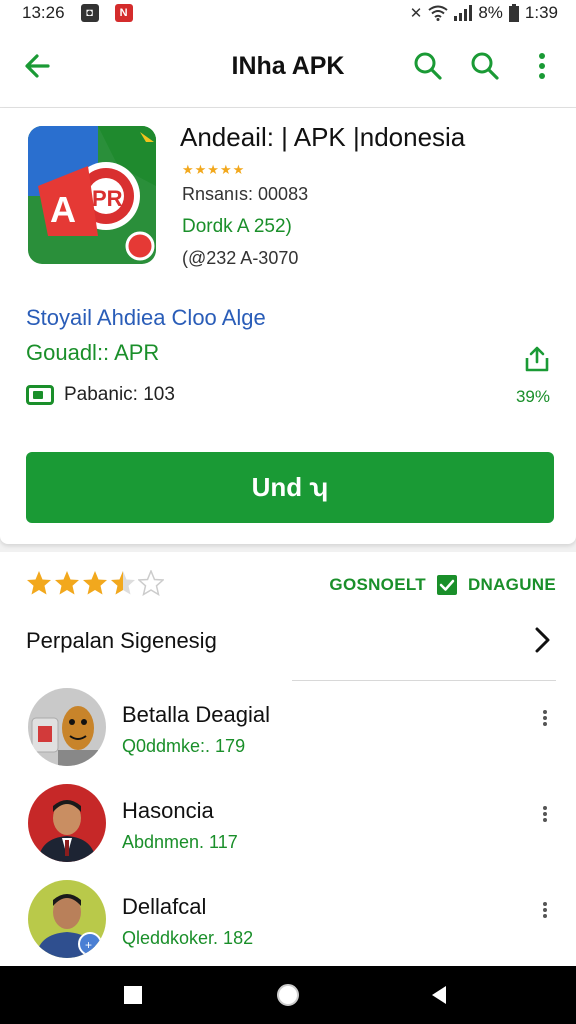 The image size is (576, 1024). Describe the element at coordinates (288, 832) in the screenshot. I see `list-item: Hasoncia Abdnmen. 117` at that location.